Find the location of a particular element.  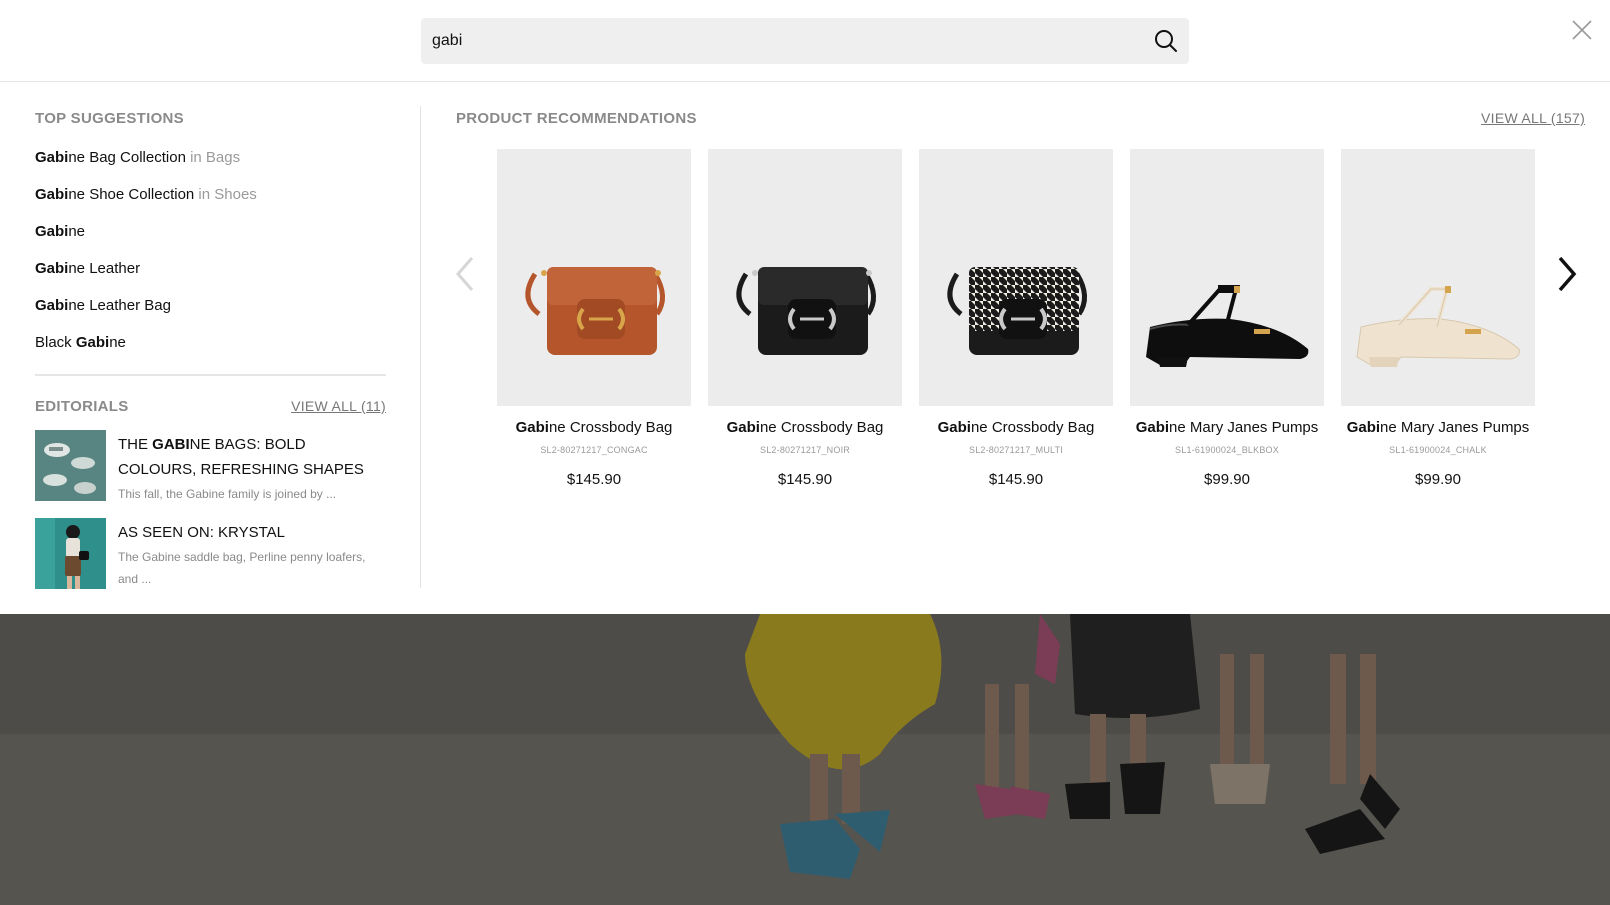

editorials-view-all-link: VIEW ALL (11) is located at coordinates (338, 406).